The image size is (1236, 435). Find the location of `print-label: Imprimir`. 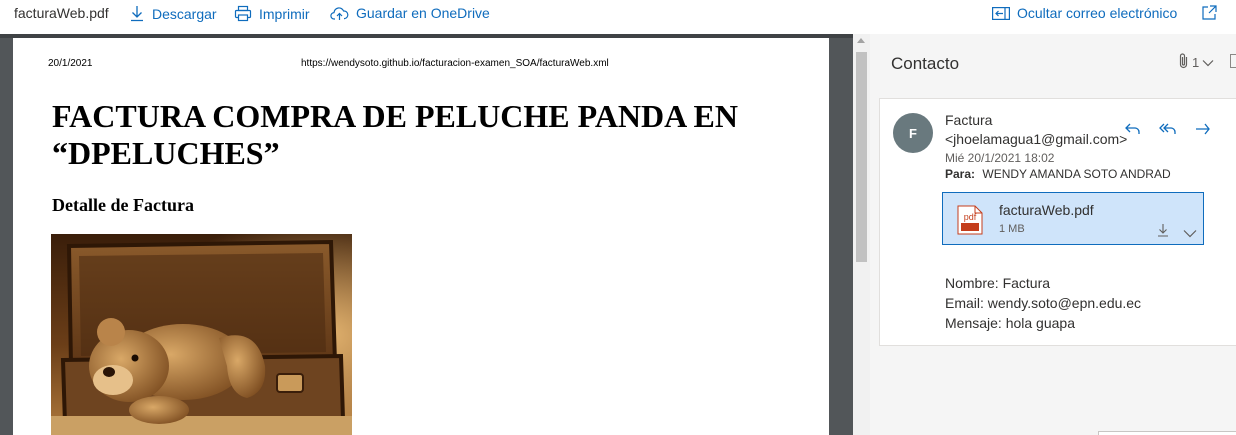

print-label: Imprimir is located at coordinates (284, 13).